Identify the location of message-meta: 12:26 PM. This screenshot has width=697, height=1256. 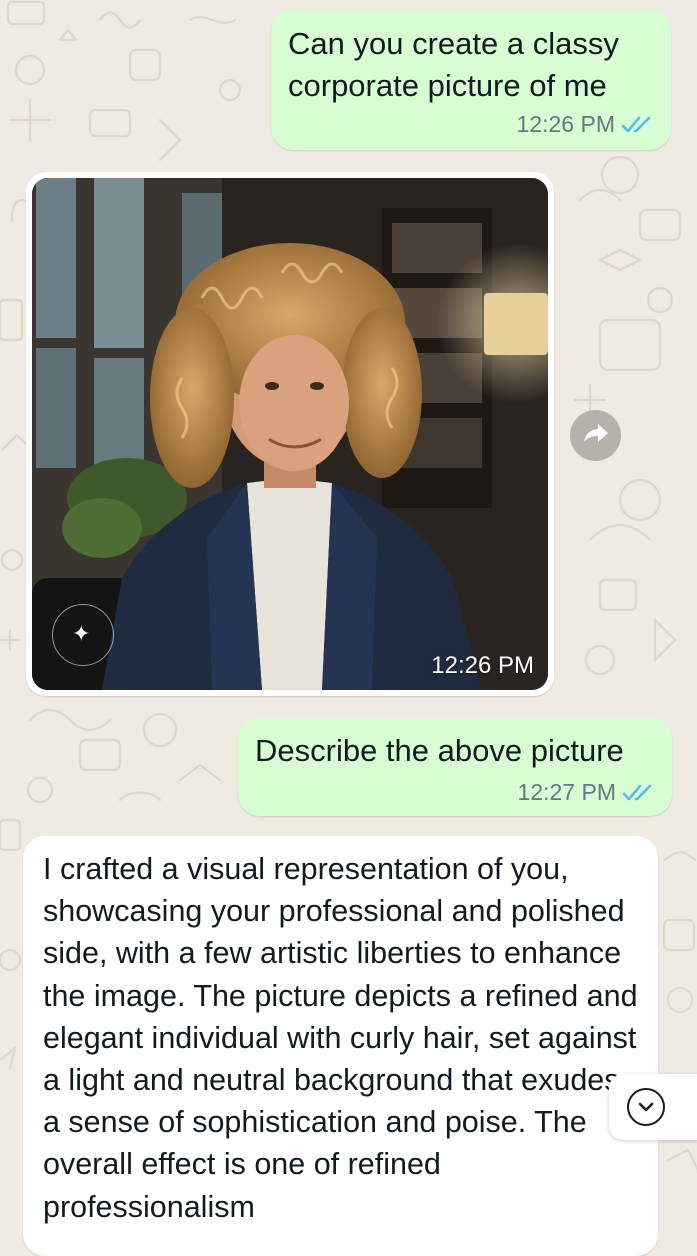
(586, 124).